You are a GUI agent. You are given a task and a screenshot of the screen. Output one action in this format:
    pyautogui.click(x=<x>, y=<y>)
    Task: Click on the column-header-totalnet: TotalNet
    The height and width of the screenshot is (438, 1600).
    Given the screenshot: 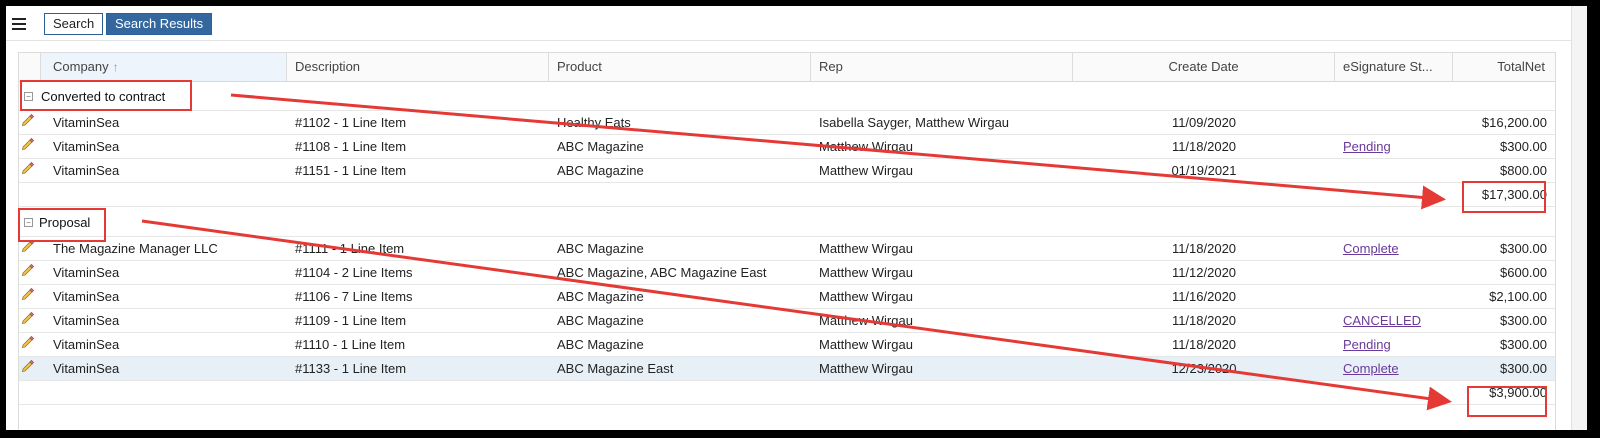 What is the action you would take?
    pyautogui.click(x=1504, y=67)
    